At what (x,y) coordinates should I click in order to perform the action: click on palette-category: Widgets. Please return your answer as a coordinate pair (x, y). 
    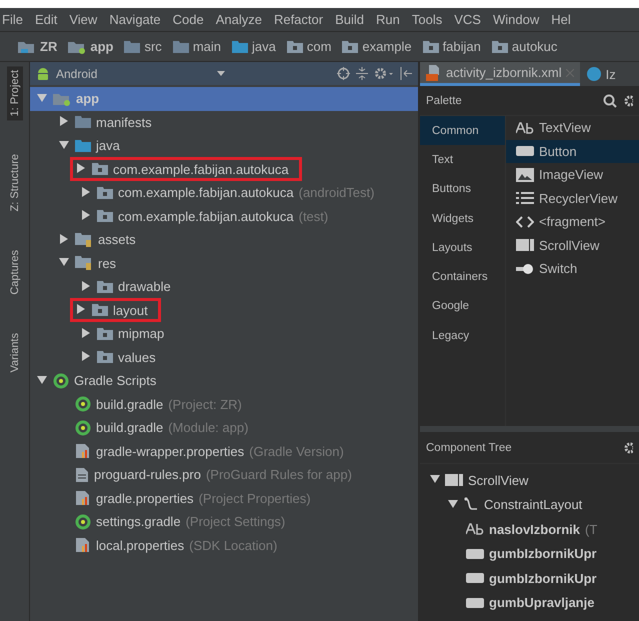
    Looking at the image, I should click on (462, 219).